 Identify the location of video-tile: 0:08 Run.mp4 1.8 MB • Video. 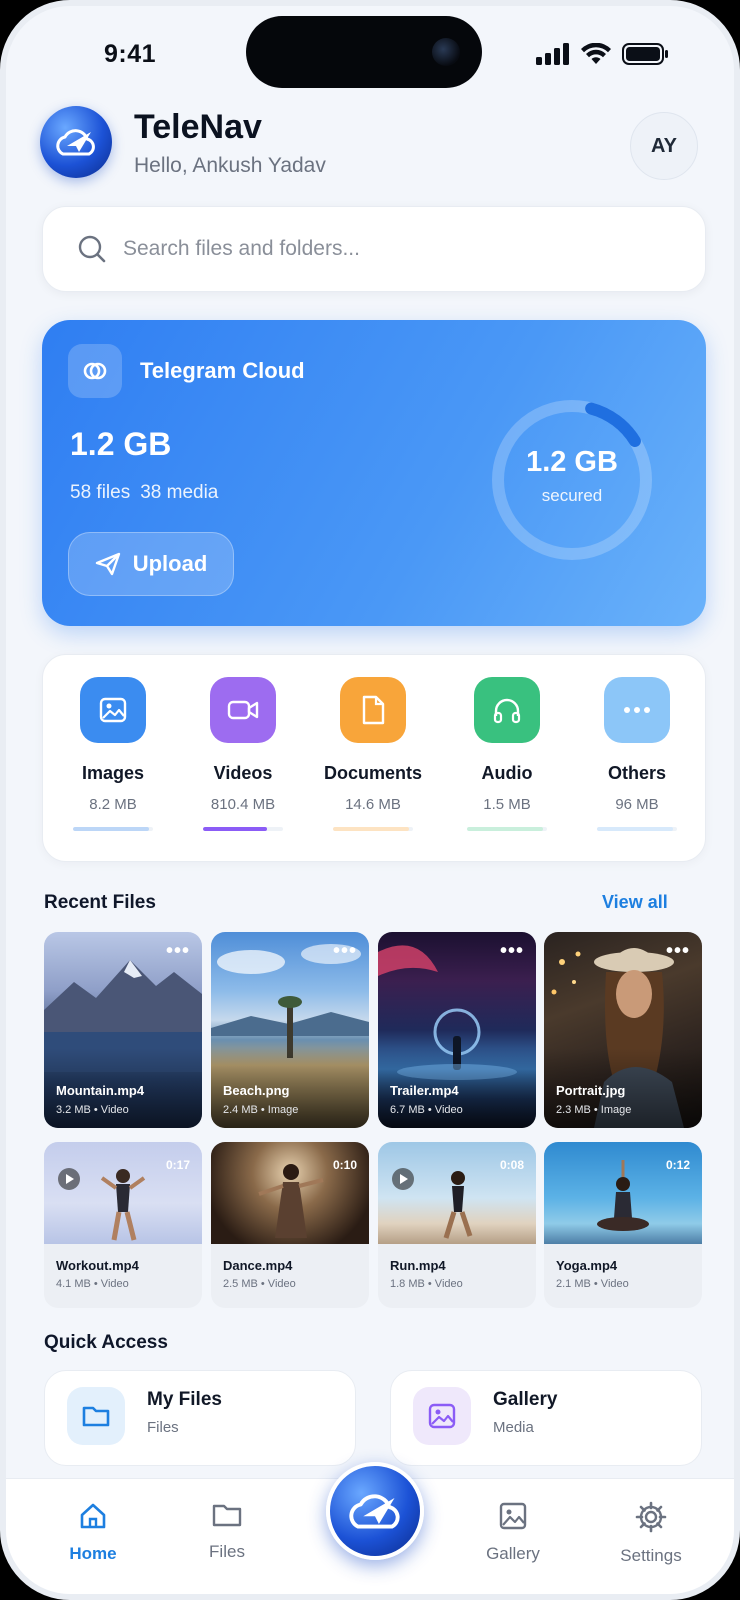
(457, 1225).